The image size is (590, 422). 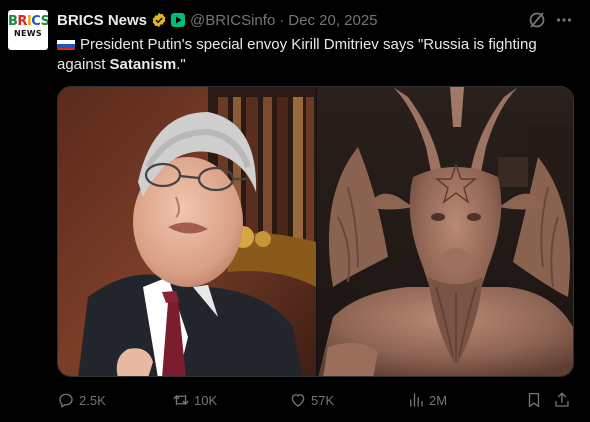 What do you see at coordinates (232, 20) in the screenshot?
I see `account-handle: @BRICSinfo` at bounding box center [232, 20].